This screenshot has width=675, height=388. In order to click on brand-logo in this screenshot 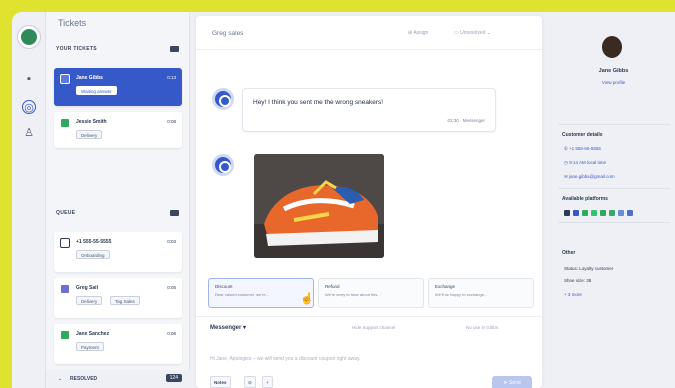, I will do `click(29, 37)`.